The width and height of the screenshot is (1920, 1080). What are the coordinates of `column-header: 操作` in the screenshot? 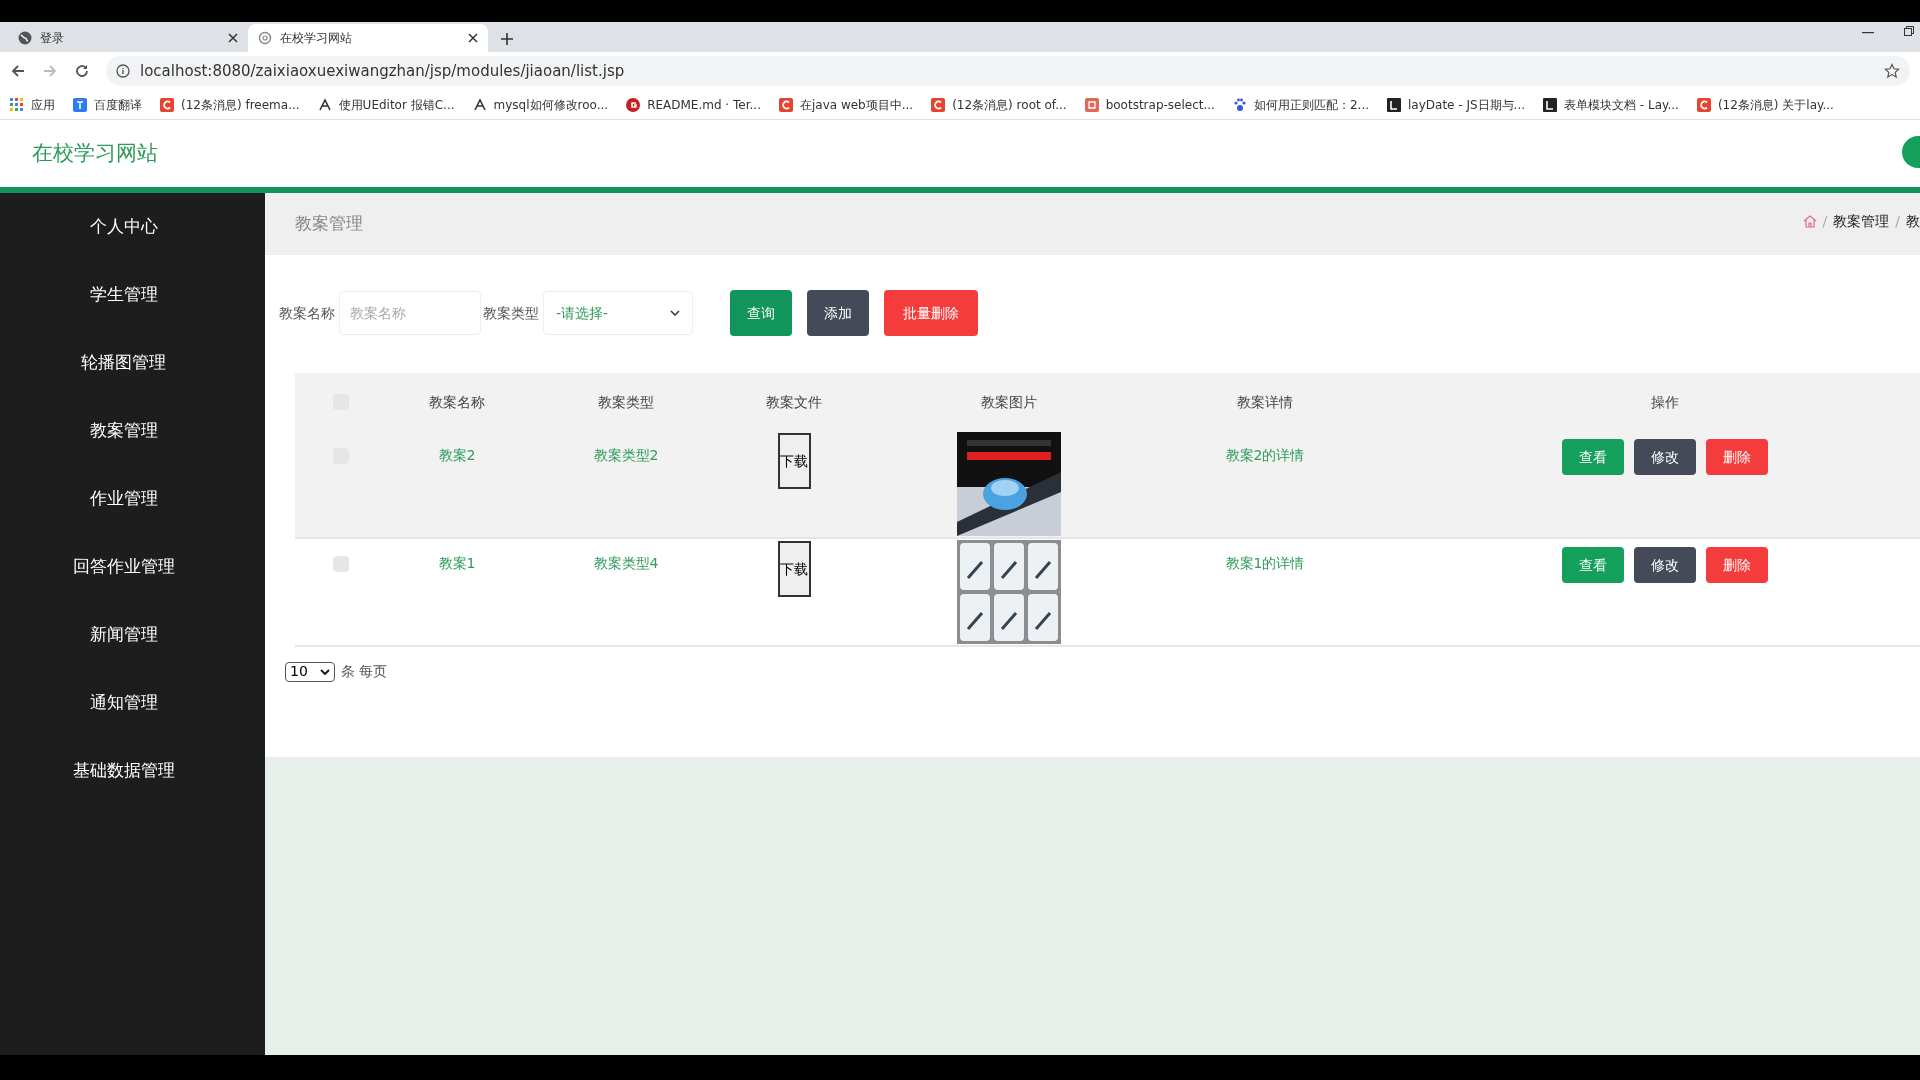 It's located at (1665, 402).